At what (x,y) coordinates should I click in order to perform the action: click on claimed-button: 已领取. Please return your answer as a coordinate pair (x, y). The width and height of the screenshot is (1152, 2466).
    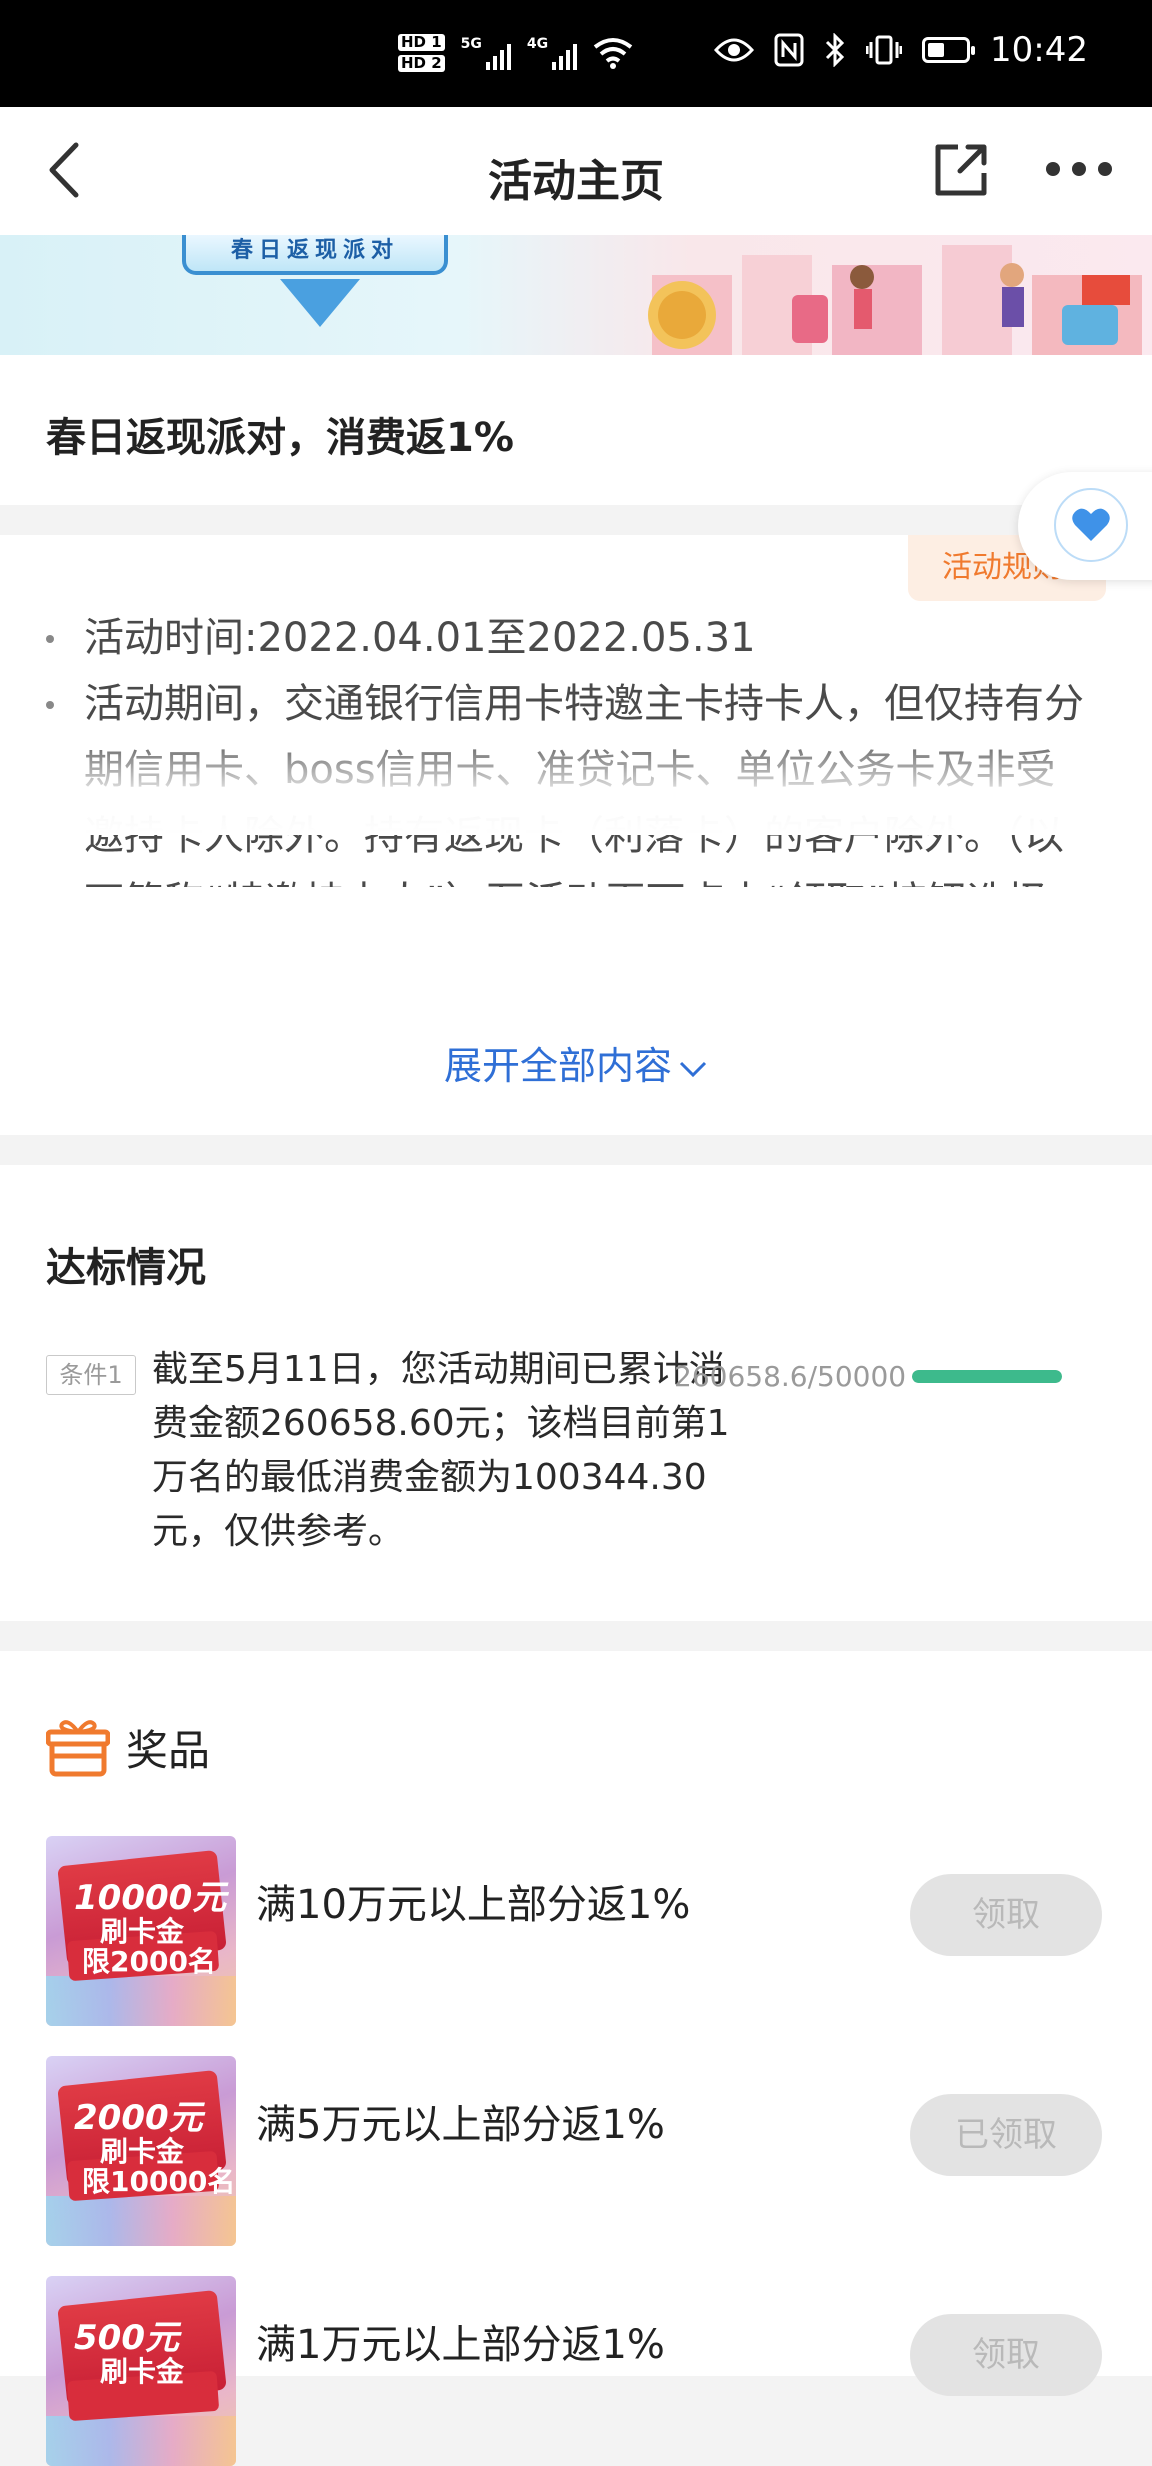
    Looking at the image, I should click on (1006, 2135).